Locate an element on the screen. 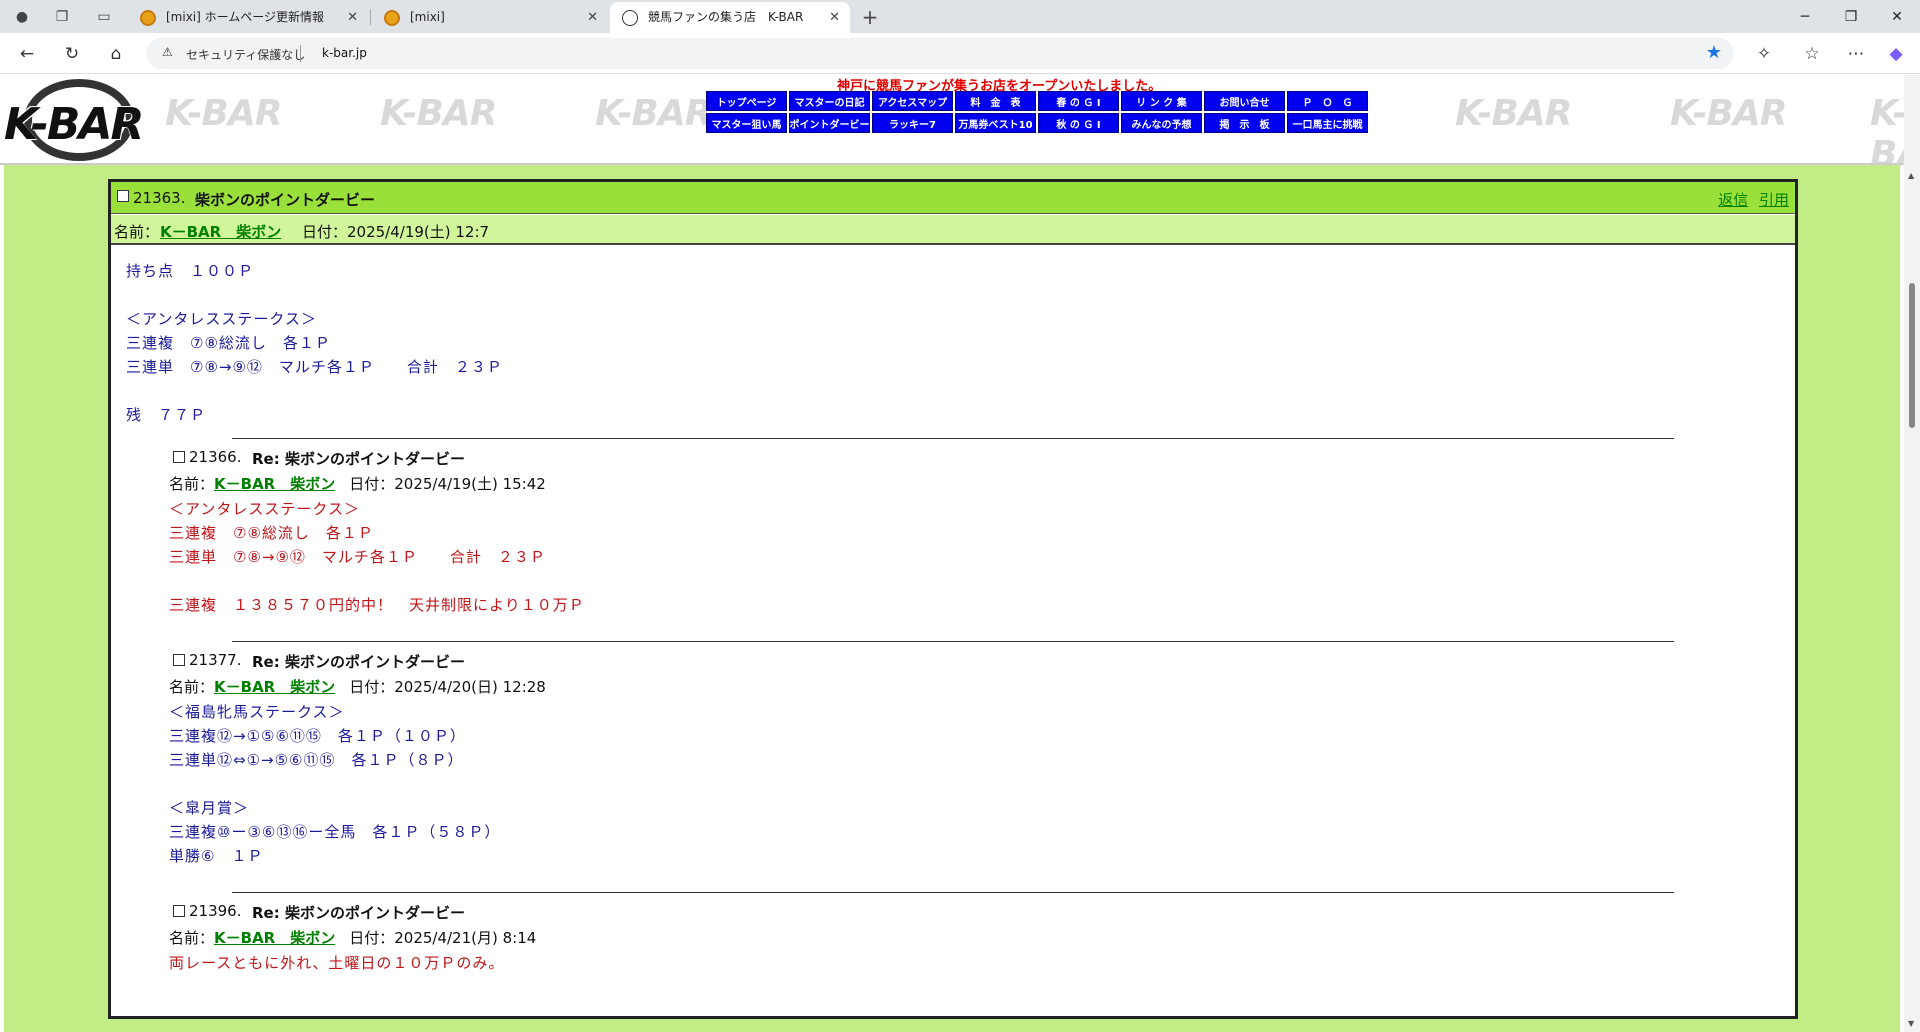 The height and width of the screenshot is (1032, 1920). reply-date: 日付：2025/4/20(日) 12:28 is located at coordinates (447, 687).